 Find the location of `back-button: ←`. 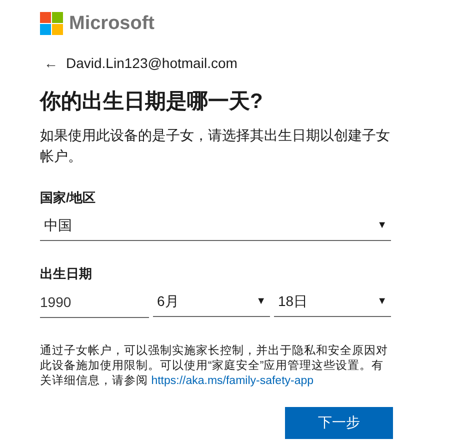

back-button: ← is located at coordinates (51, 63).